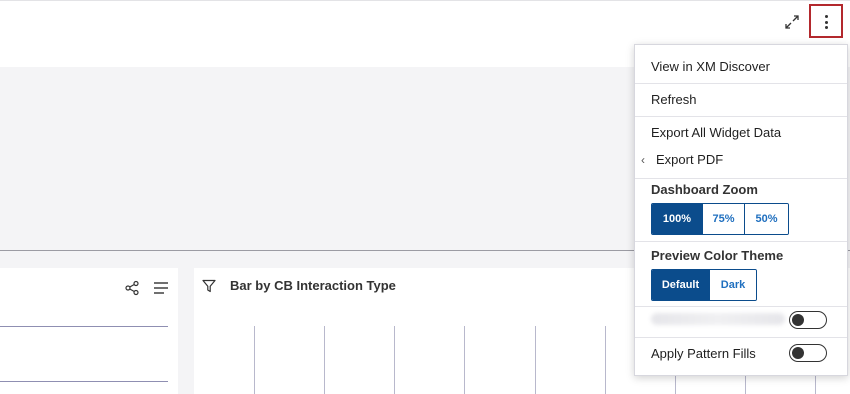 The image size is (850, 394). I want to click on left-widget, so click(89, 331).